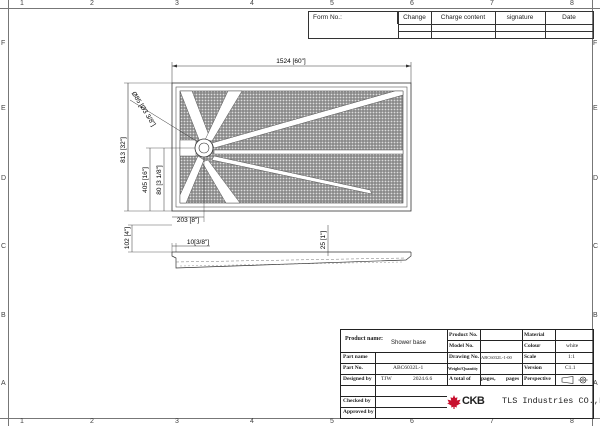 The height and width of the screenshot is (427, 600). What do you see at coordinates (574, 380) in the screenshot?
I see `projection-symbol-icon` at bounding box center [574, 380].